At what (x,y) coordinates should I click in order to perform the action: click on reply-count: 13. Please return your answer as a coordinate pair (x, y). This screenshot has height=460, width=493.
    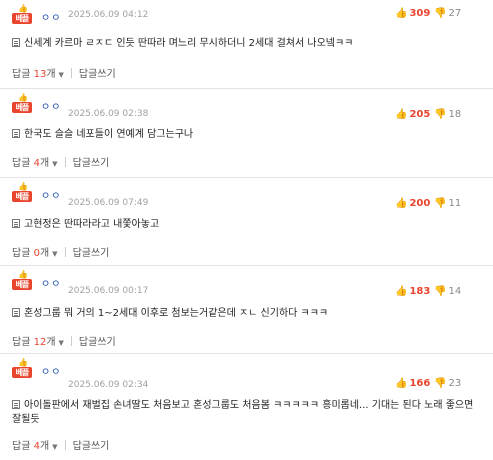
    Looking at the image, I should click on (40, 74).